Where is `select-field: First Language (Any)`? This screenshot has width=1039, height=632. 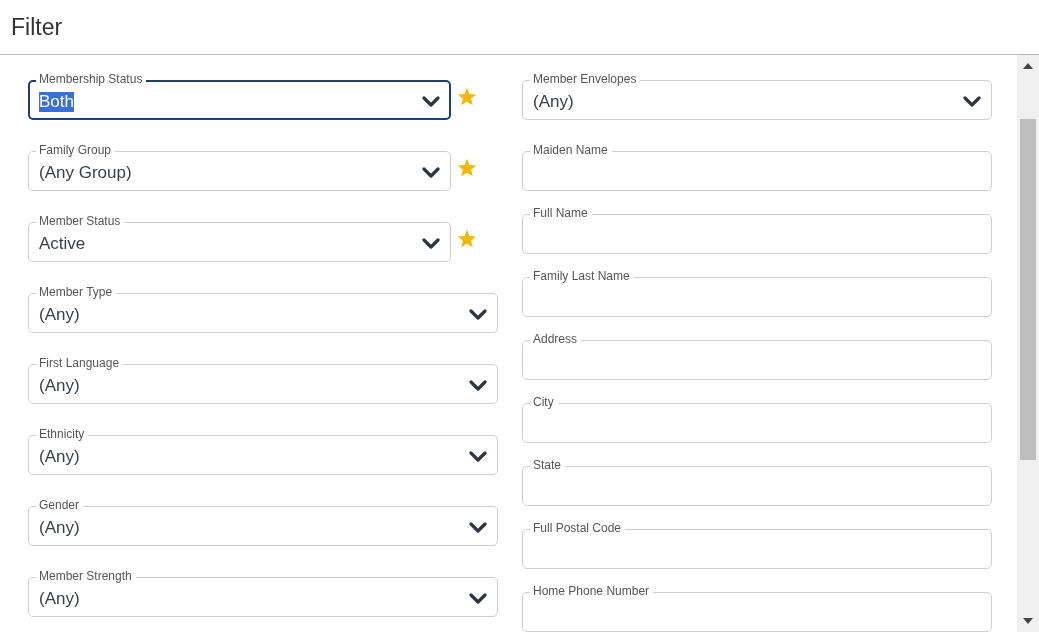
select-field: First Language (Any) is located at coordinates (263, 380).